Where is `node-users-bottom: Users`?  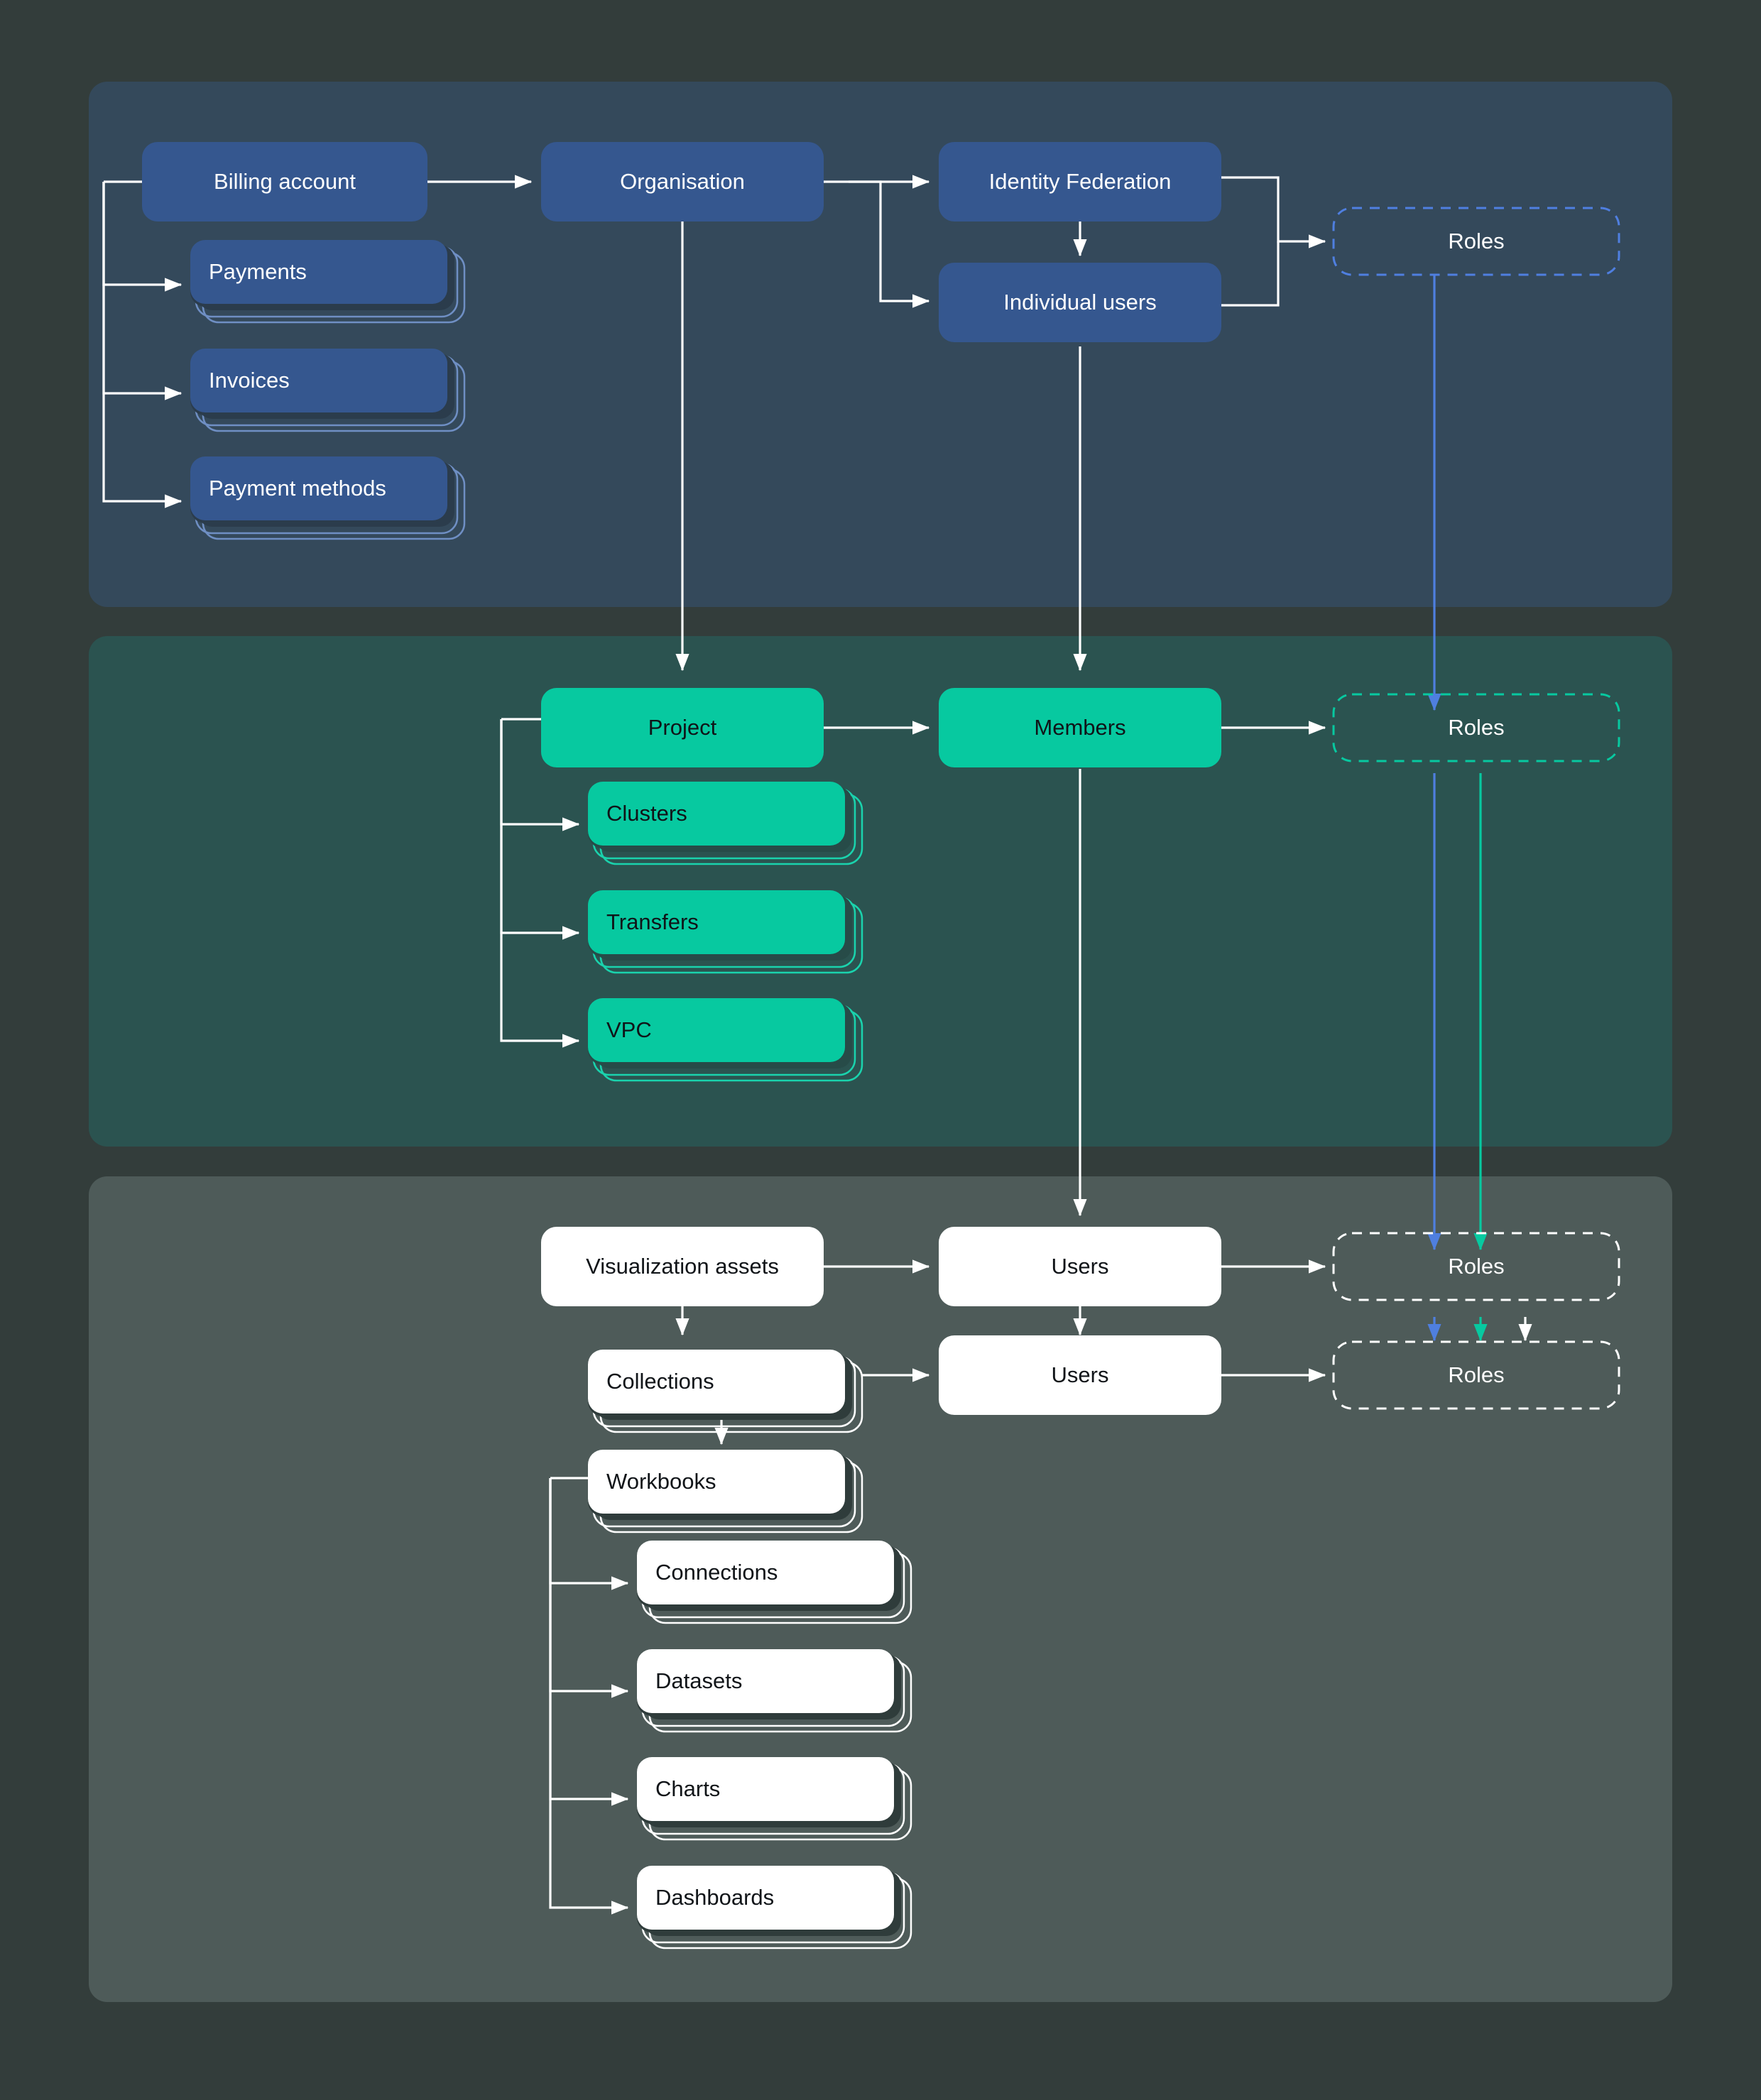 node-users-bottom: Users is located at coordinates (1080, 1375).